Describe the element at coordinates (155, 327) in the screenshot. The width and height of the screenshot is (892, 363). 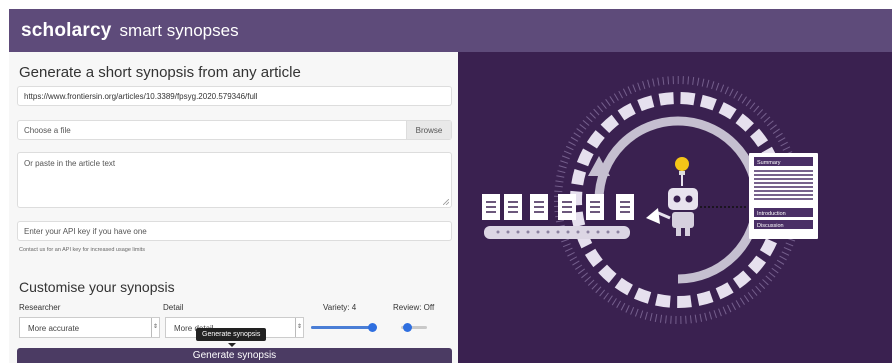
I see `researcher-chevron-icon: ⇕` at that location.